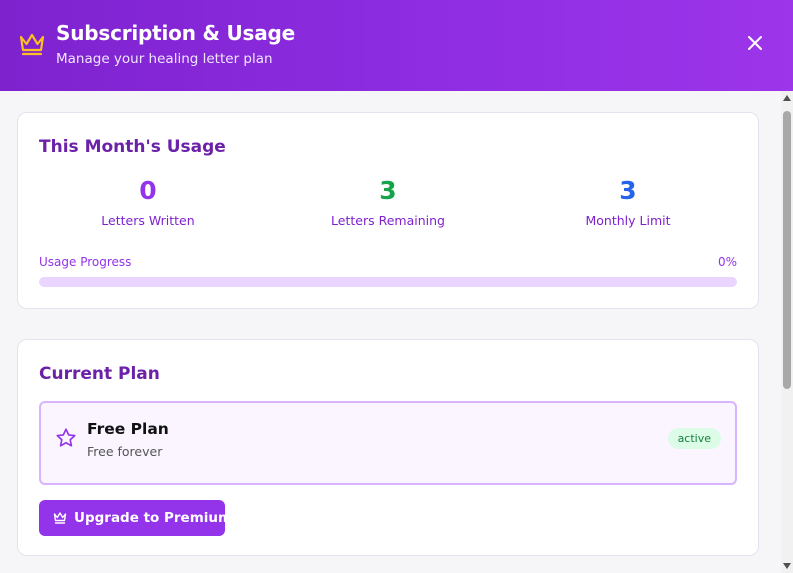 The image size is (793, 573). I want to click on stat-letters-remaining: 3 Letters Remaining, so click(388, 202).